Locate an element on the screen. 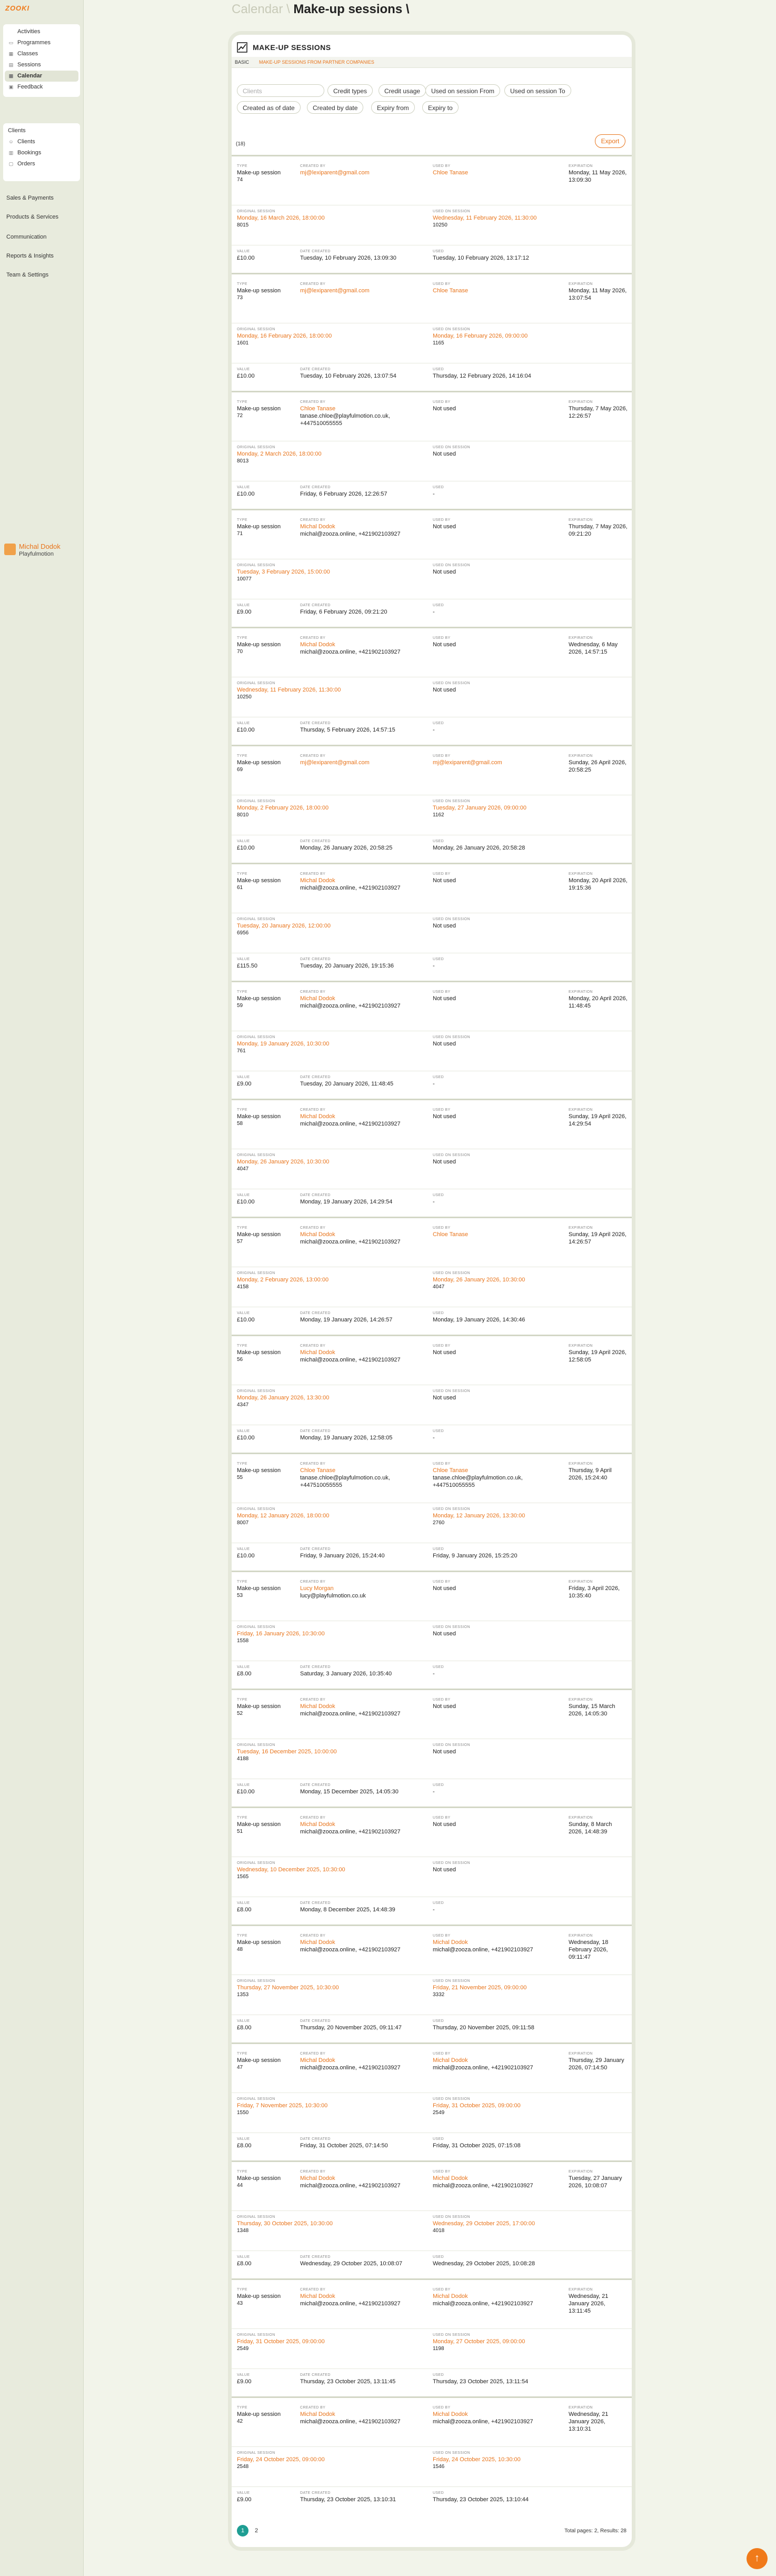  filter-used-on-from: Used on session From is located at coordinates (463, 90).